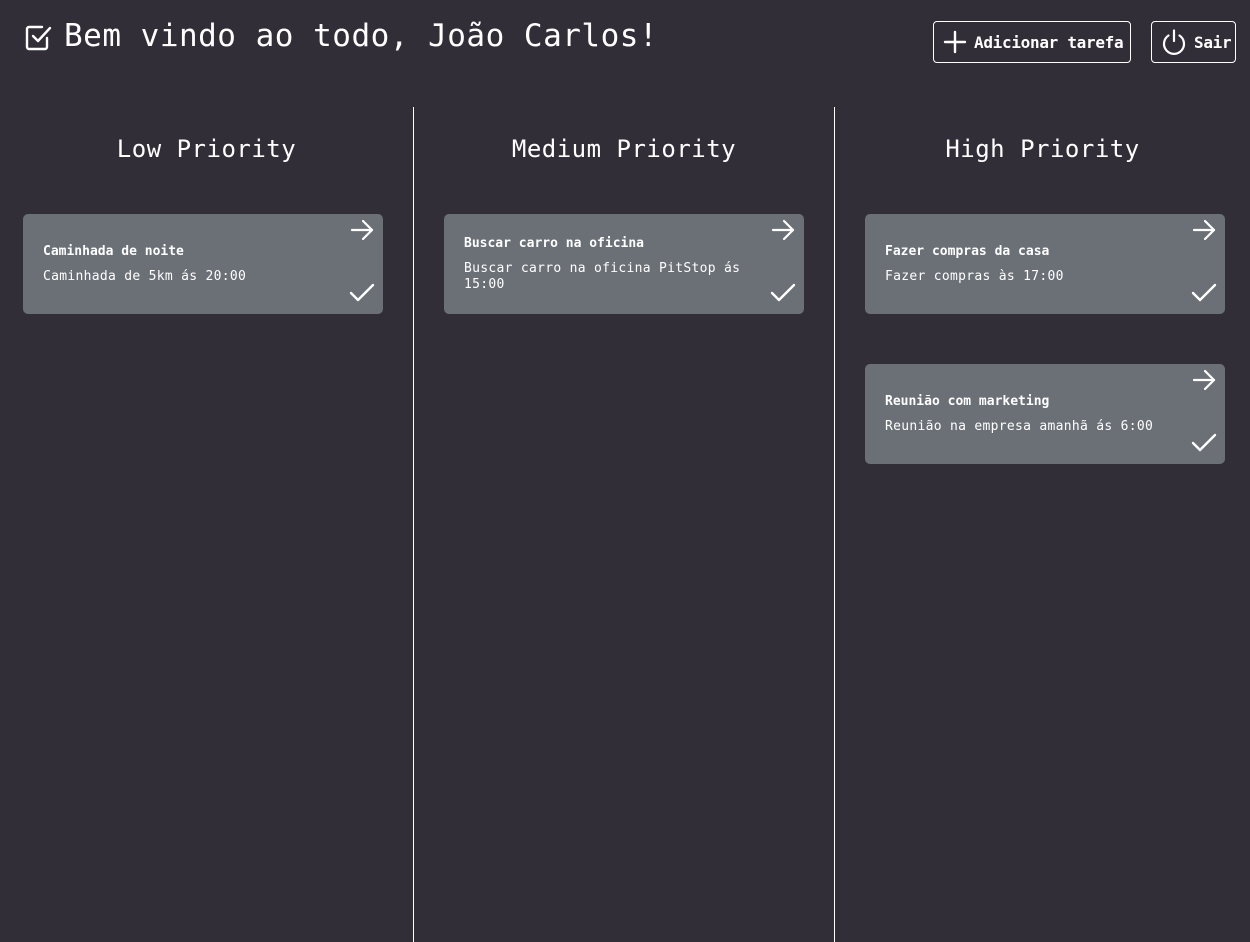 This screenshot has height=942, width=1250. Describe the element at coordinates (1174, 42) in the screenshot. I see `power-icon` at that location.